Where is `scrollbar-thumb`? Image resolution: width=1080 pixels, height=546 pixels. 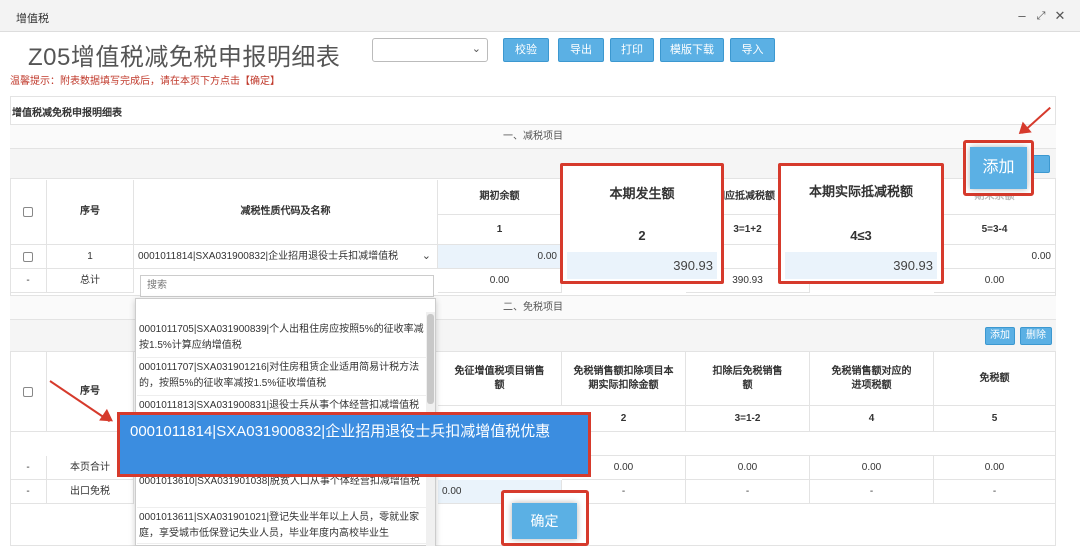 scrollbar-thumb is located at coordinates (430, 359).